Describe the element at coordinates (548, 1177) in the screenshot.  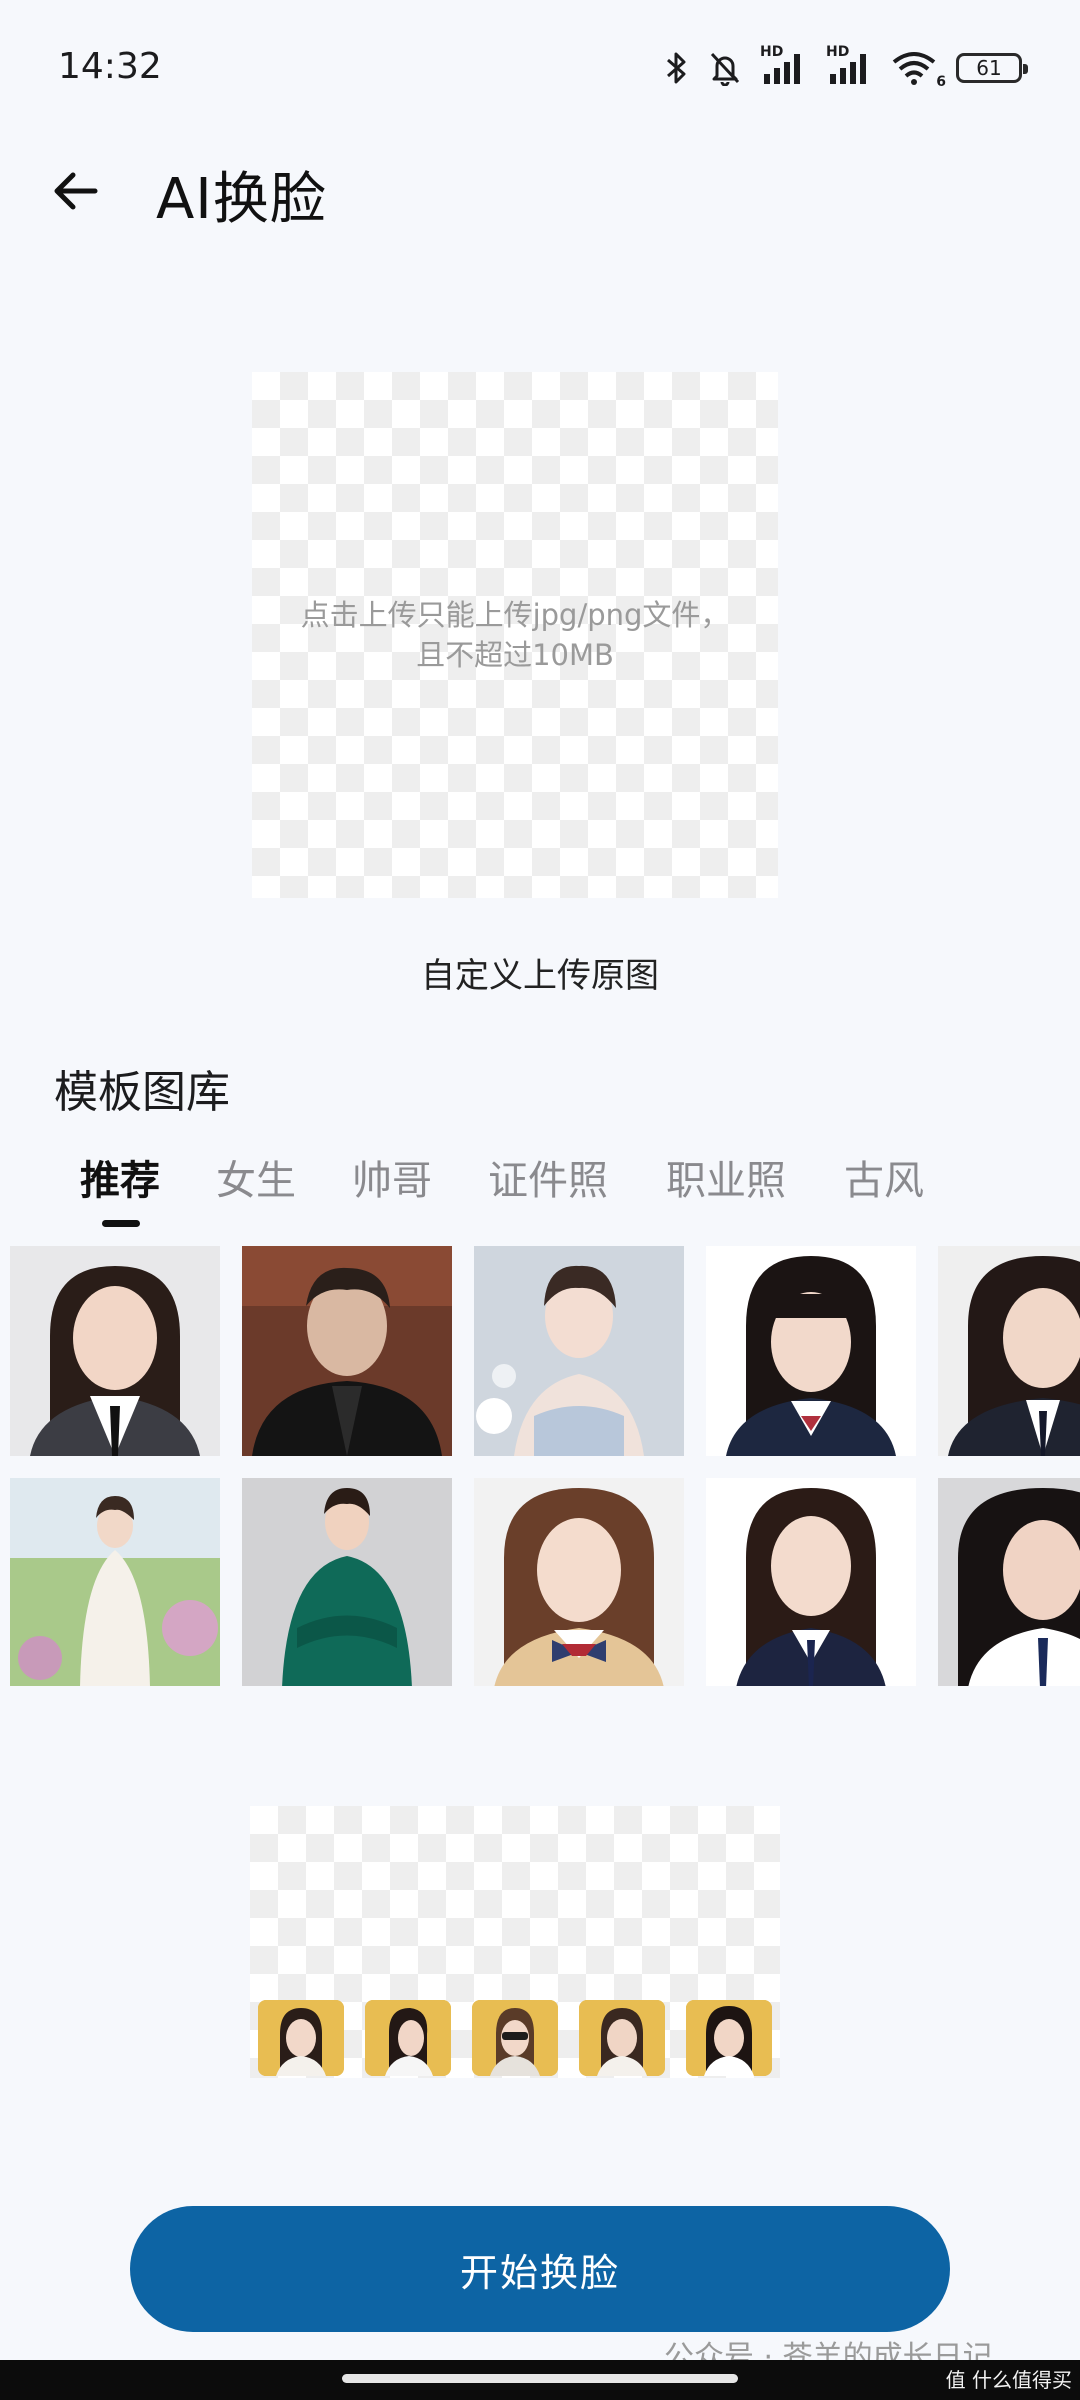
I see `tab-id-photo: 证件照` at that location.